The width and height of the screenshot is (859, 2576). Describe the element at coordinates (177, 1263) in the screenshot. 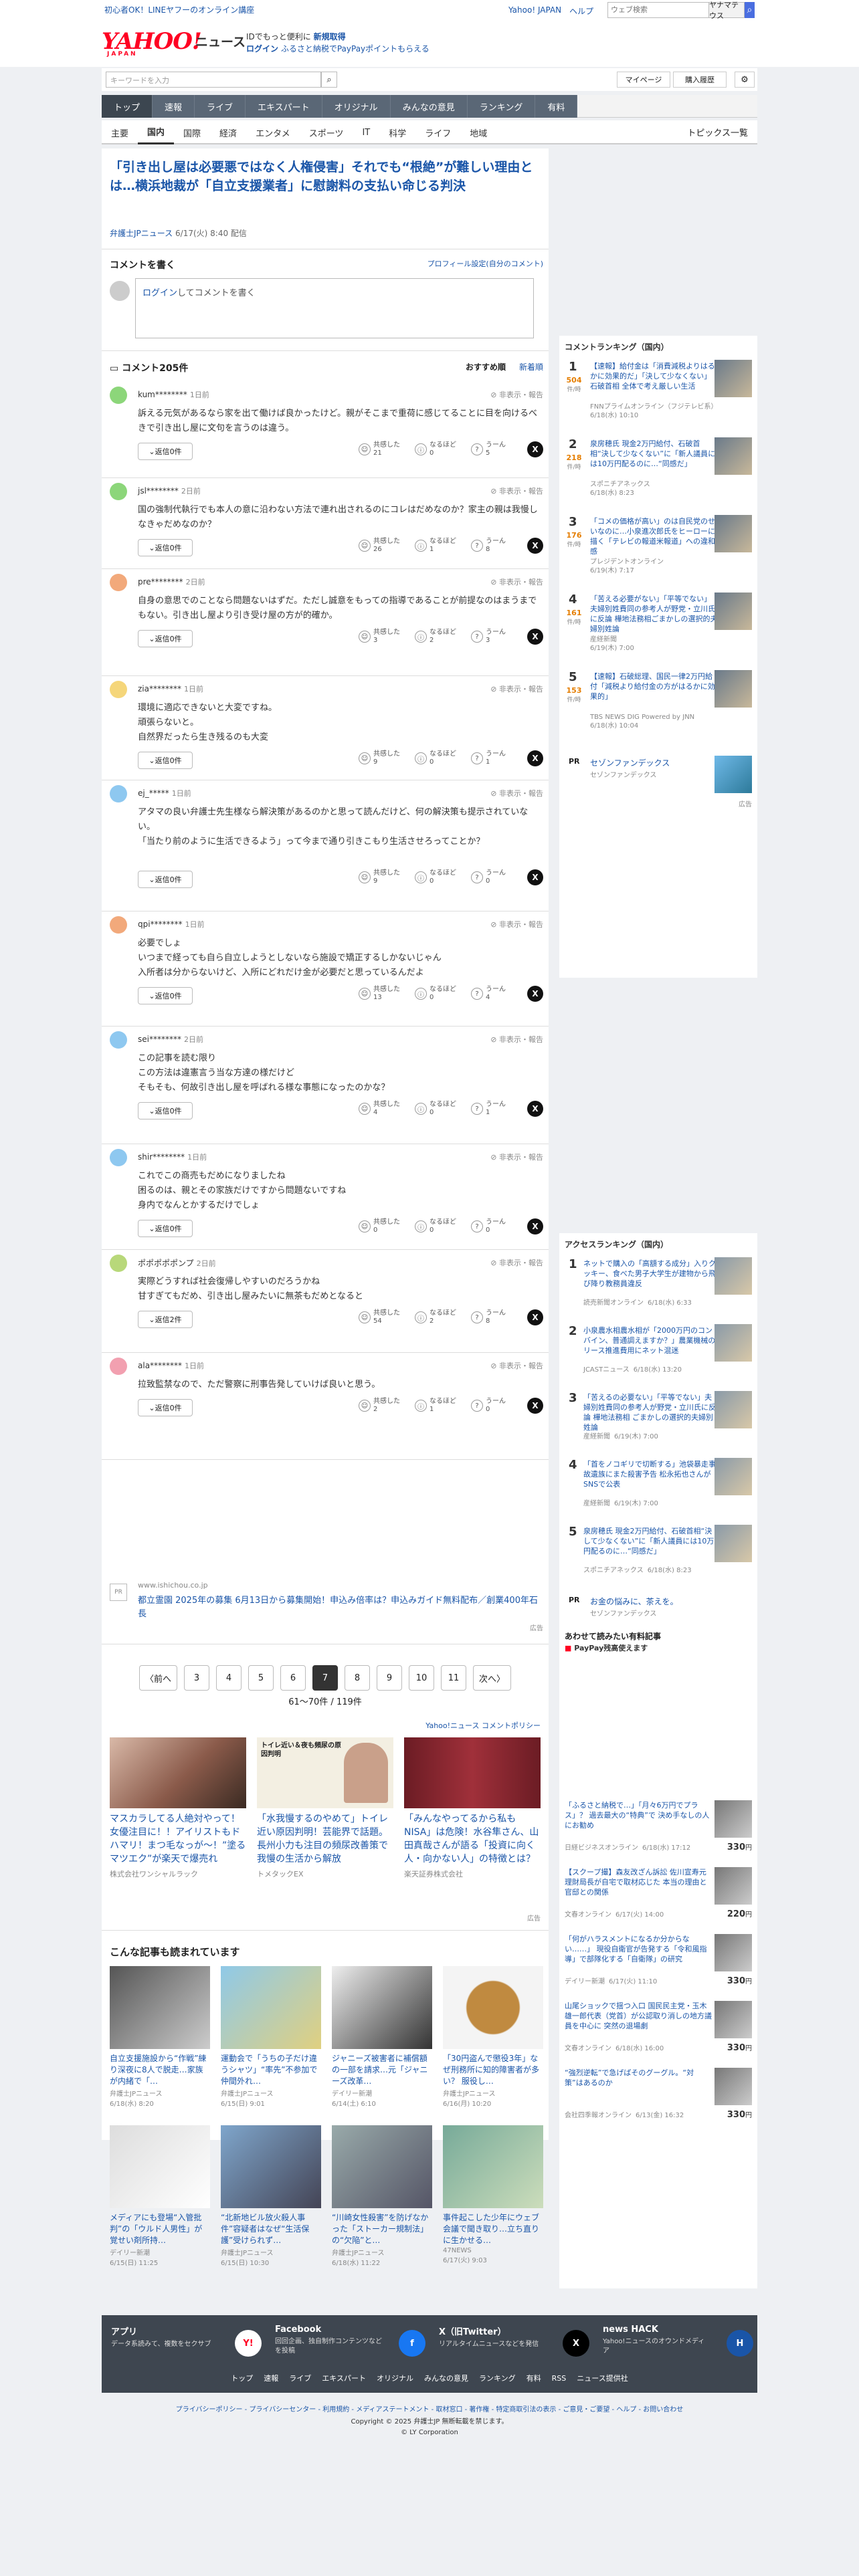

I see `comment-user: ポポポポポンプ 2日前` at that location.